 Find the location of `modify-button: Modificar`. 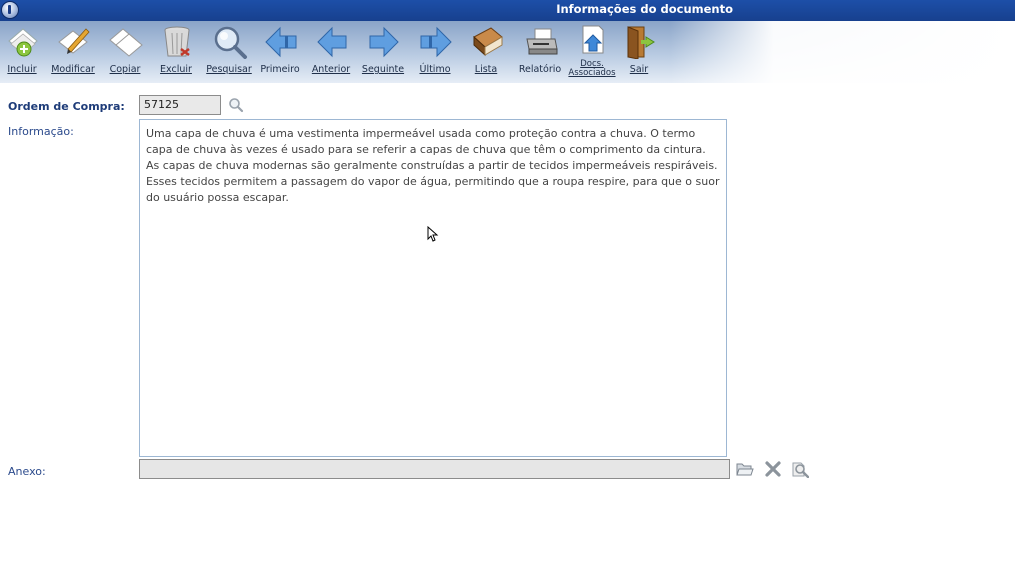

modify-button: Modificar is located at coordinates (73, 52).